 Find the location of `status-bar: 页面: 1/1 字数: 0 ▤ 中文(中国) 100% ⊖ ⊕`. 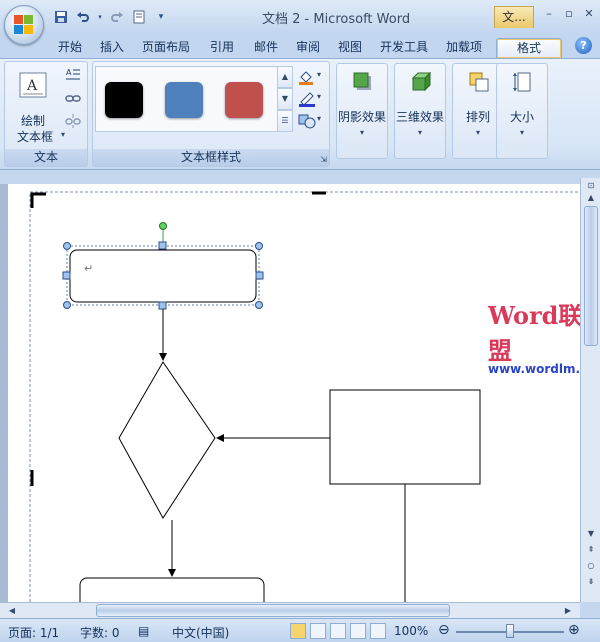

status-bar: 页面: 1/1 字数: 0 ▤ 中文(中国) 100% ⊖ ⊕ is located at coordinates (300, 630).